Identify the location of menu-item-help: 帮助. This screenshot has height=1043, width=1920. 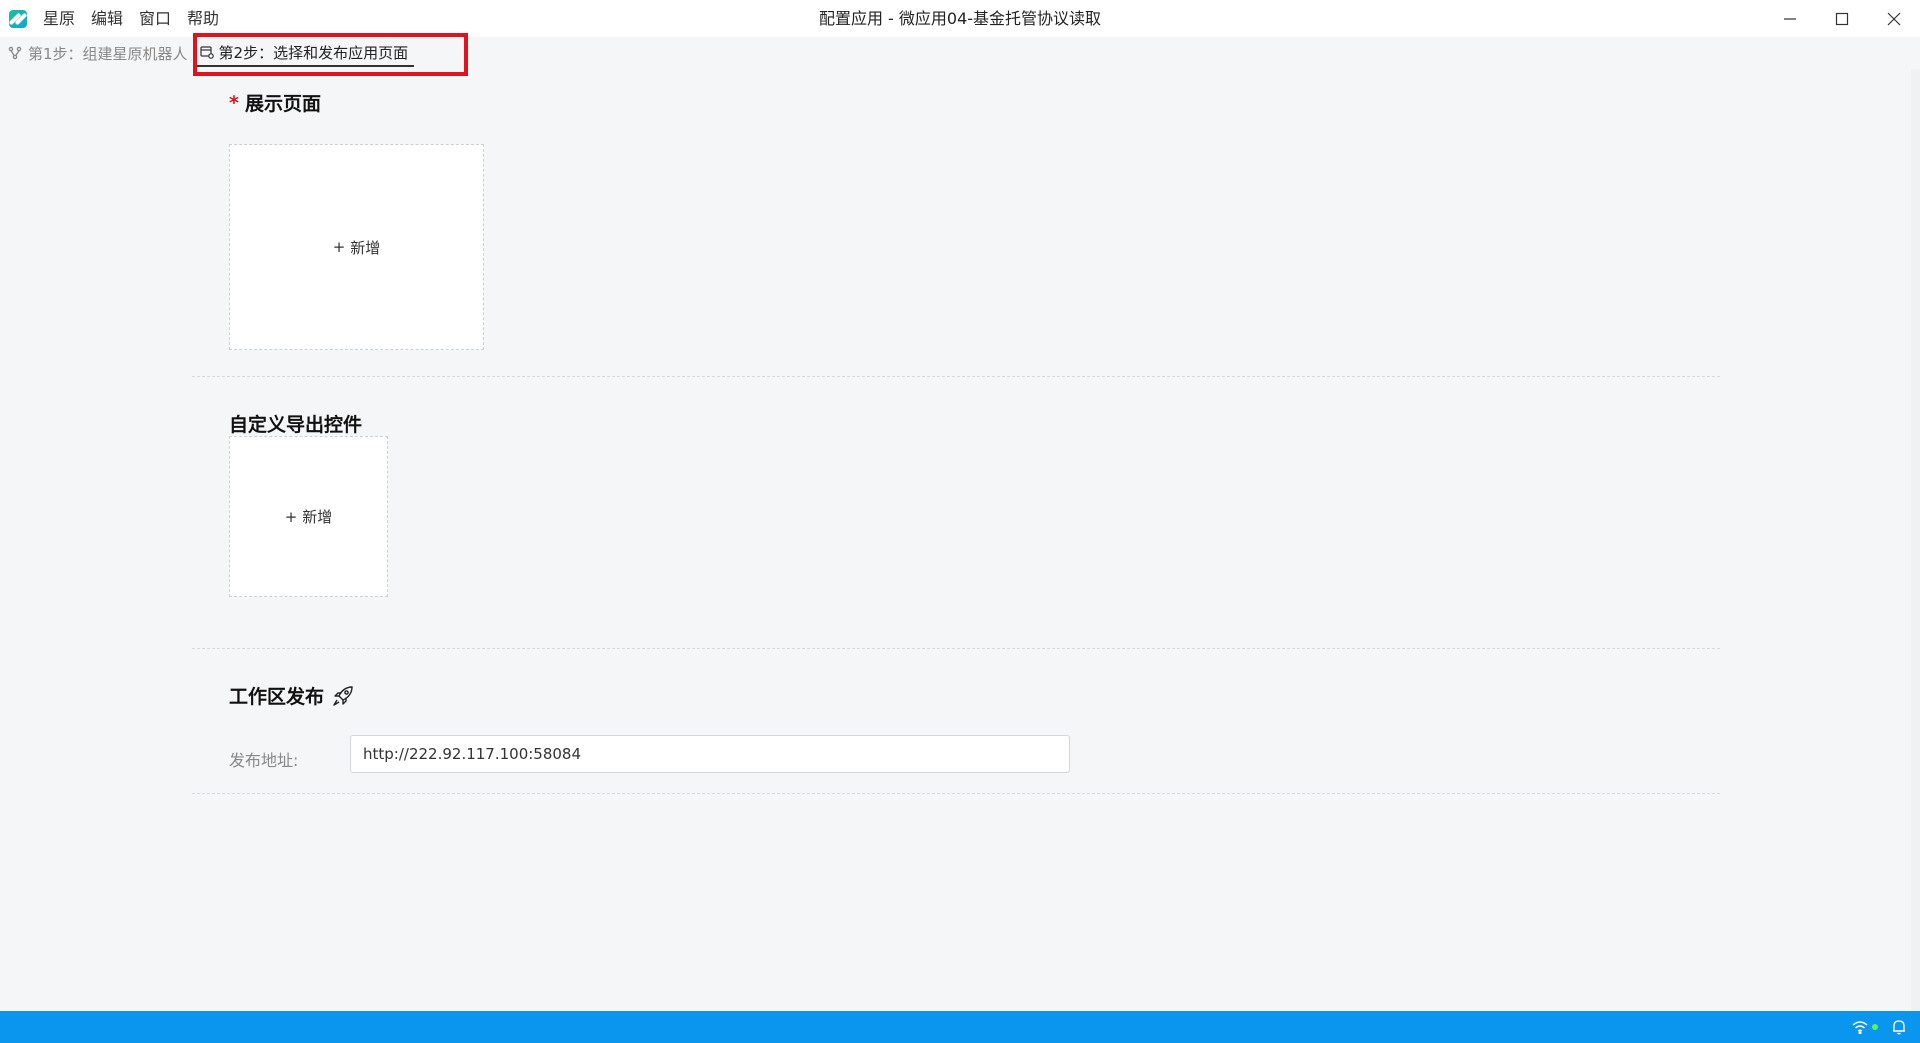
(203, 18).